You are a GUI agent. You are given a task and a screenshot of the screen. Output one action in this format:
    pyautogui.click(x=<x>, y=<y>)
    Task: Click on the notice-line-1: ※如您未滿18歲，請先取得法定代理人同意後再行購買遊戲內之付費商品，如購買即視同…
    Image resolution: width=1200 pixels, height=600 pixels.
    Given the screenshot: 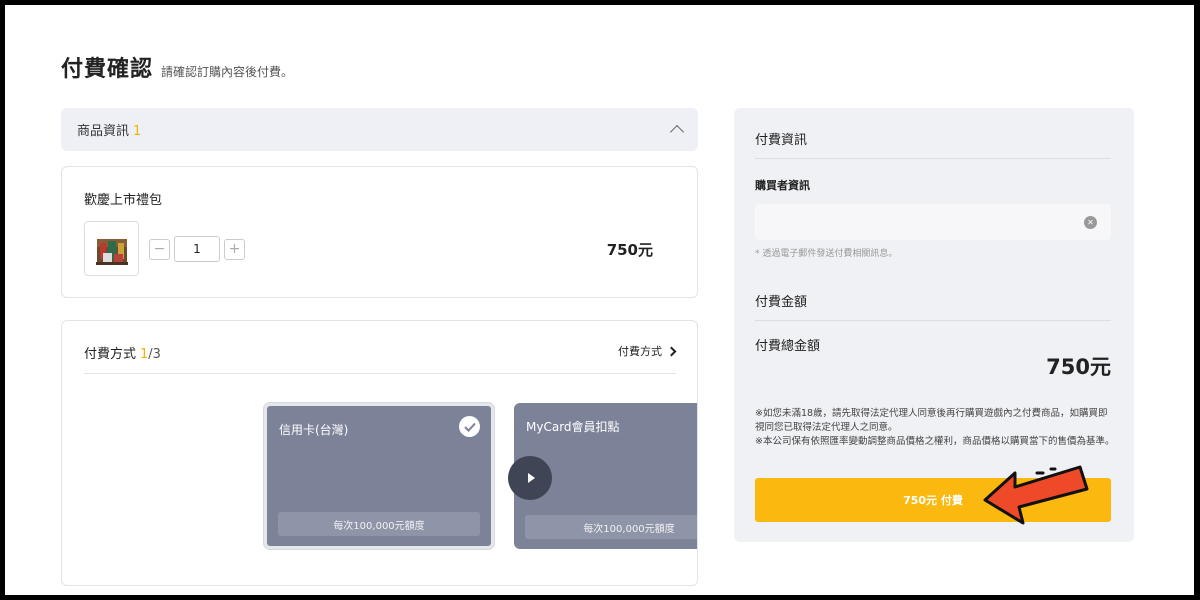 What is the action you would take?
    pyautogui.click(x=931, y=420)
    